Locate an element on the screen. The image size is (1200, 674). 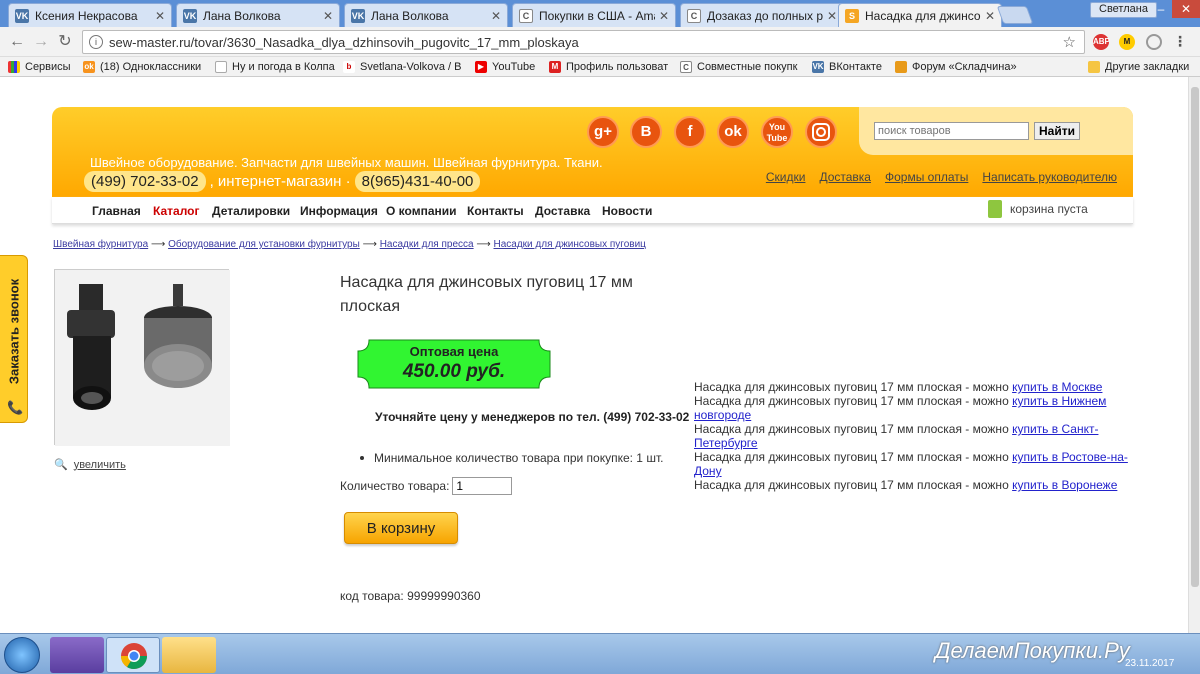
breadcrumb-link: Насадки для джинсовых пуговиц is located at coordinates (570, 244).